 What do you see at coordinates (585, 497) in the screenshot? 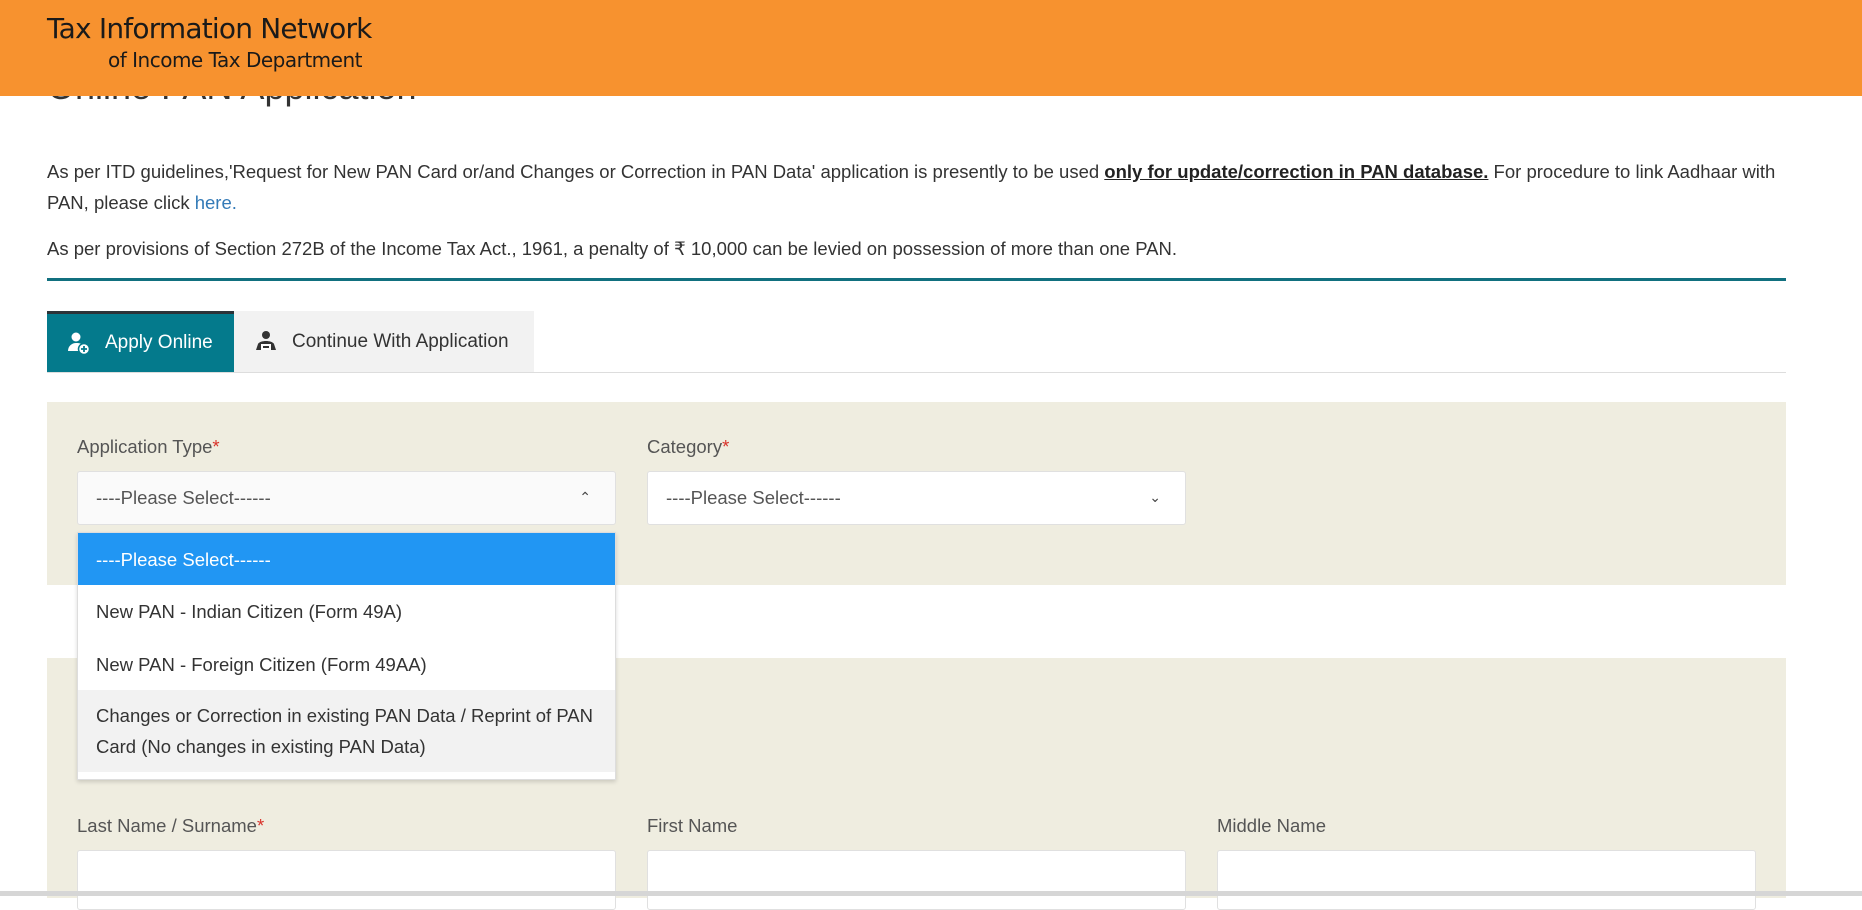
I see `chevron-up-icon: ⌃` at bounding box center [585, 497].